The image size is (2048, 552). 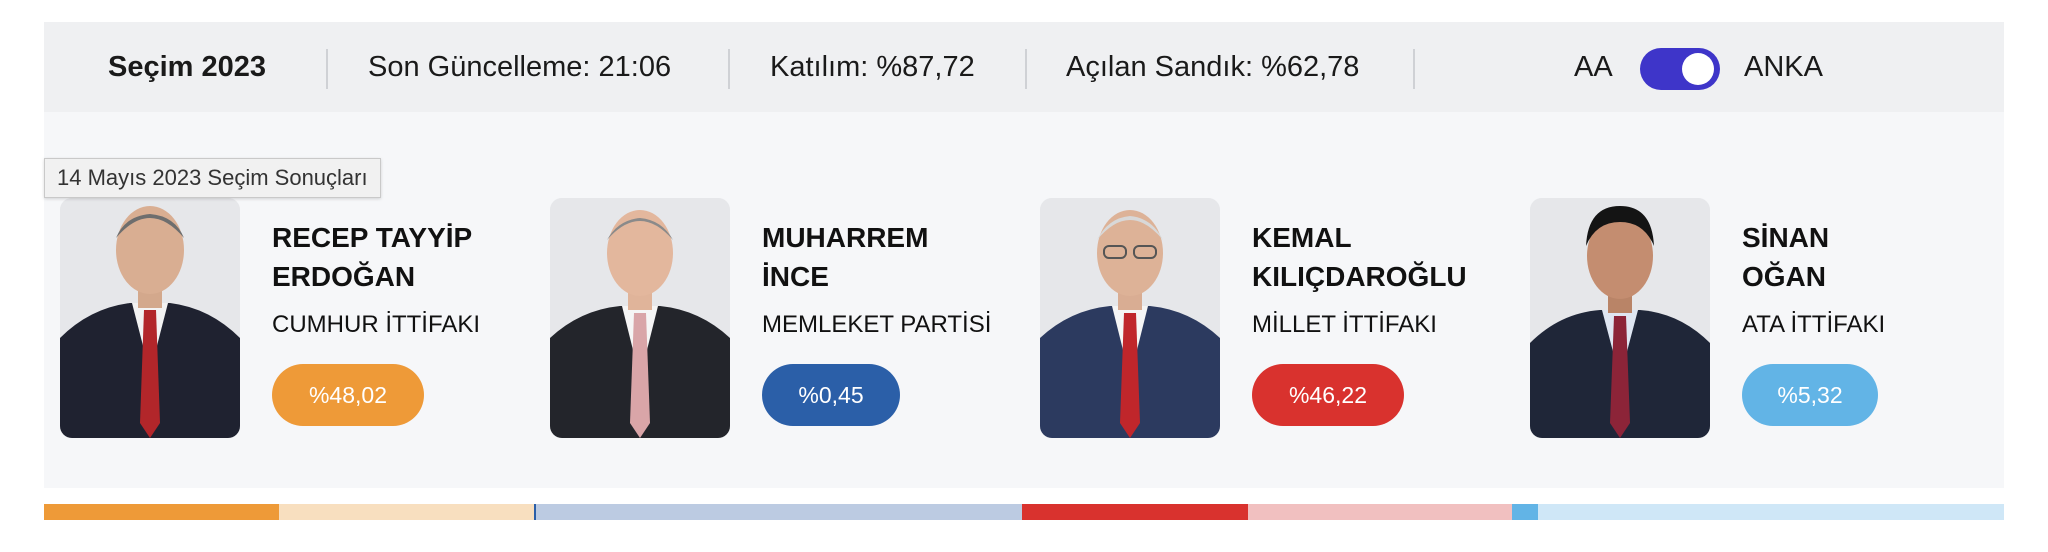 I want to click on results-bar, so click(x=1024, y=512).